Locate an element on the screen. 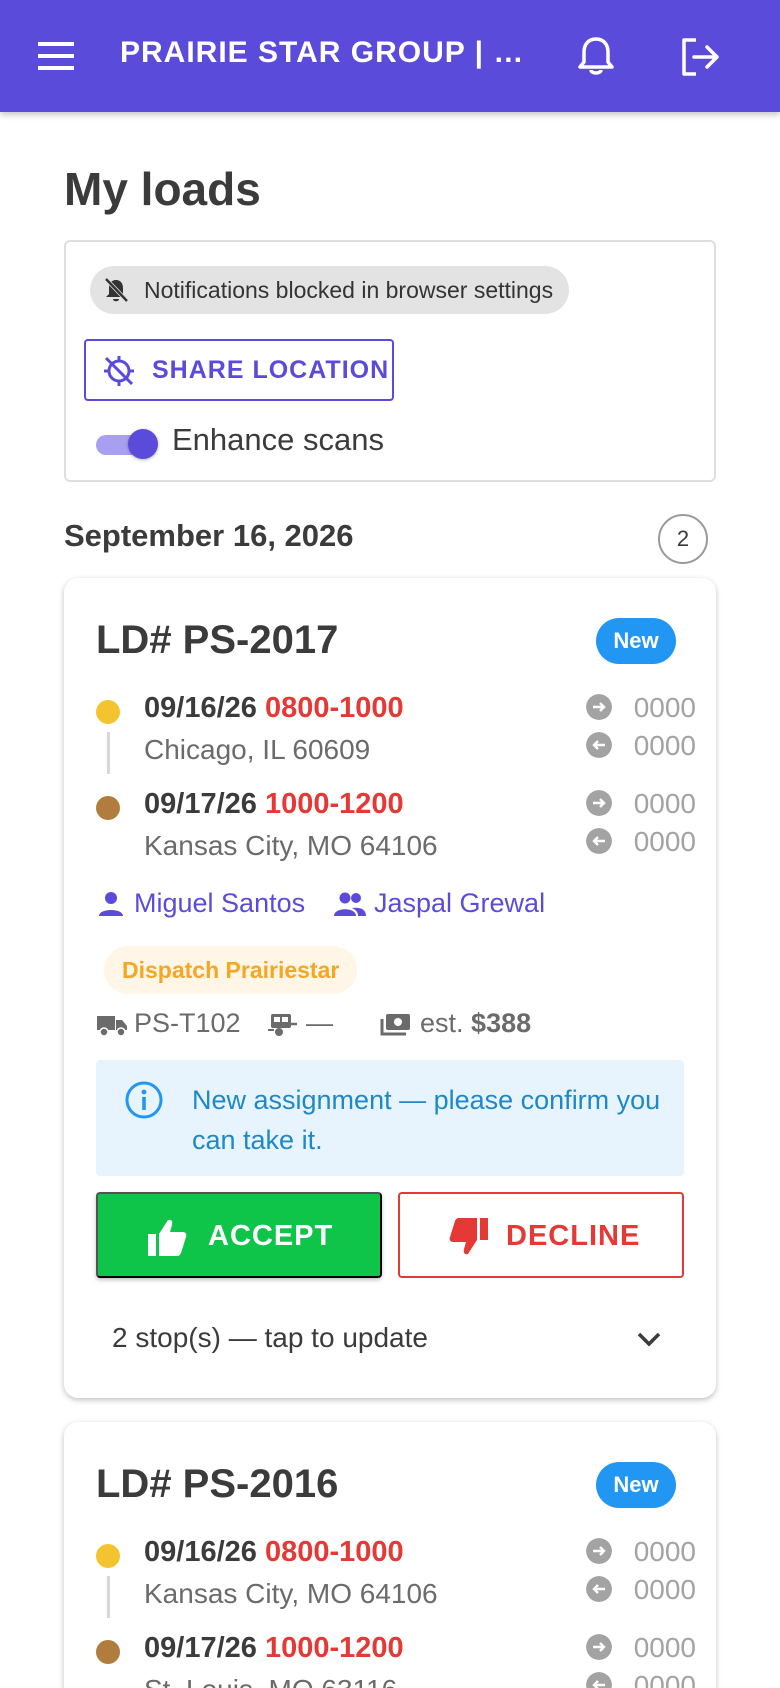 The width and height of the screenshot is (780, 1688). share-location-button: SHARE LOCATION is located at coordinates (239, 370).